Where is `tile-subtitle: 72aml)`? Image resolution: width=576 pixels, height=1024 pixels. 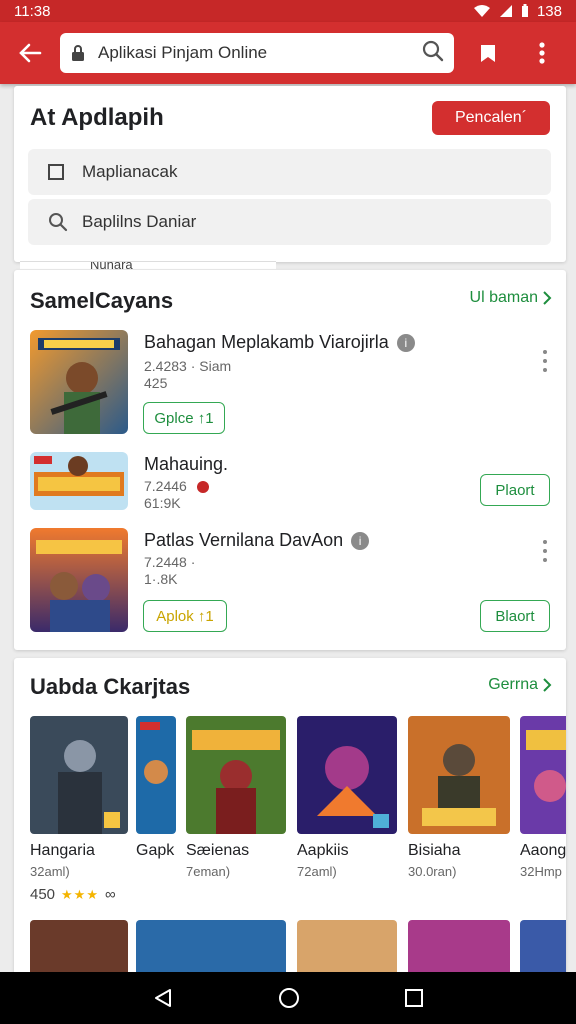
tile-subtitle: 72aml) is located at coordinates (317, 871).